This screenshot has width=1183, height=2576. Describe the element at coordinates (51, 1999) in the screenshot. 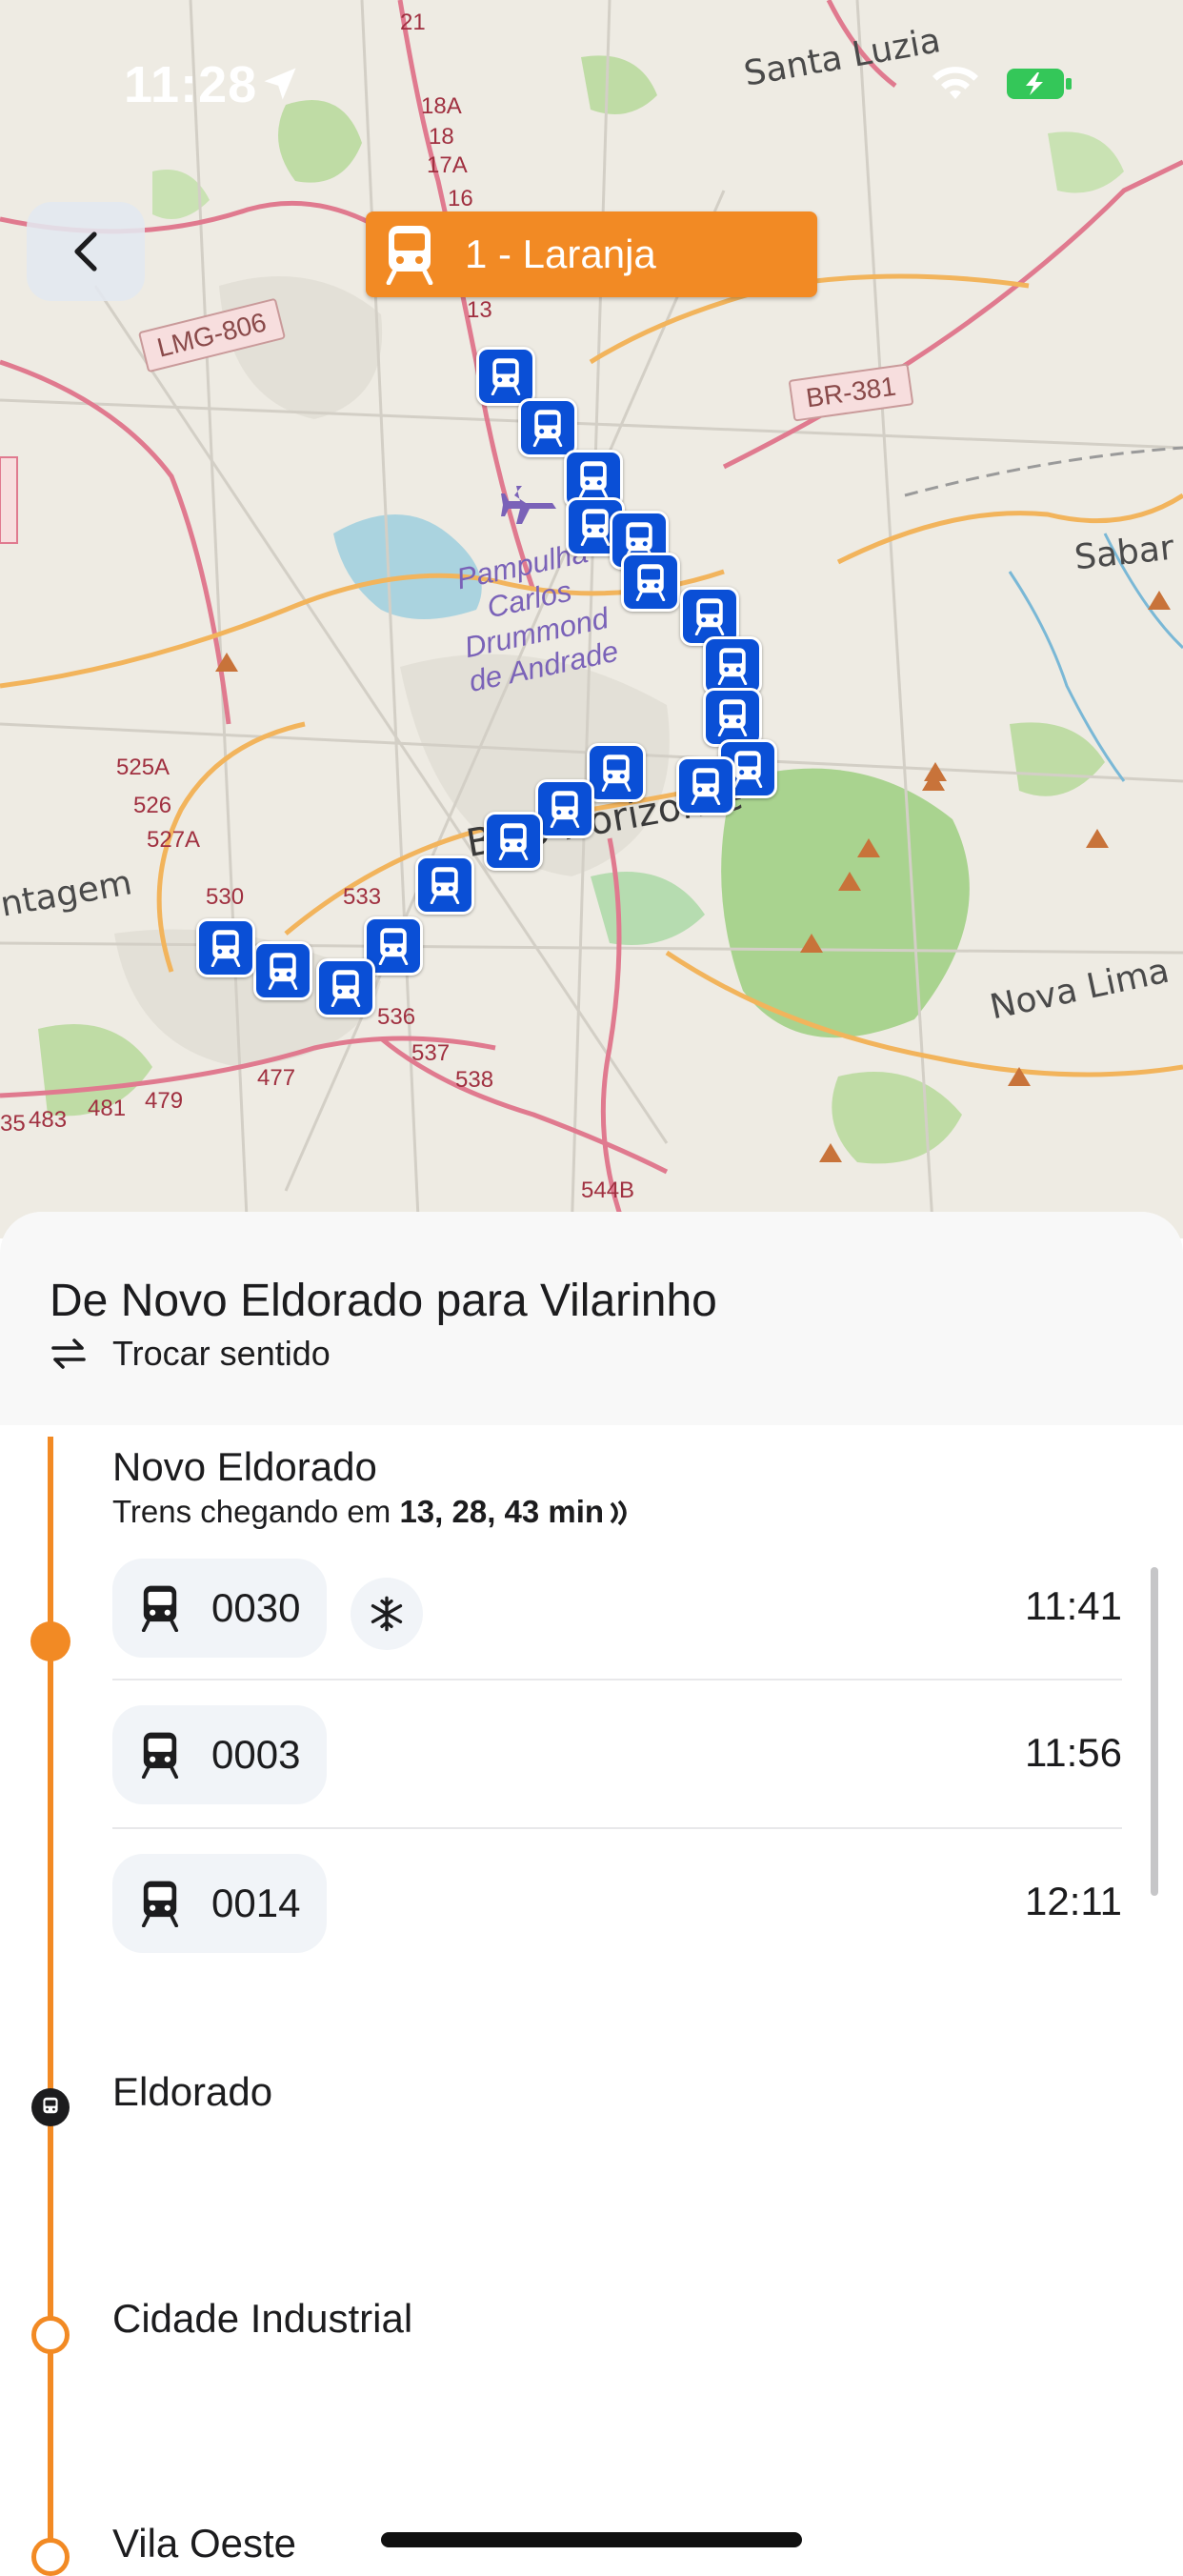

I see `timeline-line` at that location.